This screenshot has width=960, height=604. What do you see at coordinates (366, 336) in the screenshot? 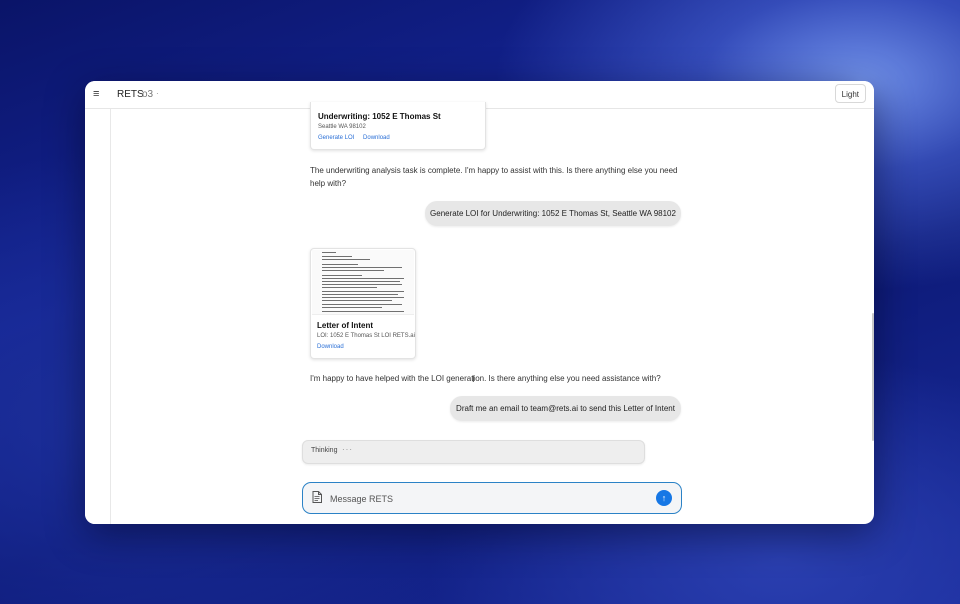
I see `loi-card-filename: LOI: 1052 E Thomas St LOI RETS.ai` at bounding box center [366, 336].